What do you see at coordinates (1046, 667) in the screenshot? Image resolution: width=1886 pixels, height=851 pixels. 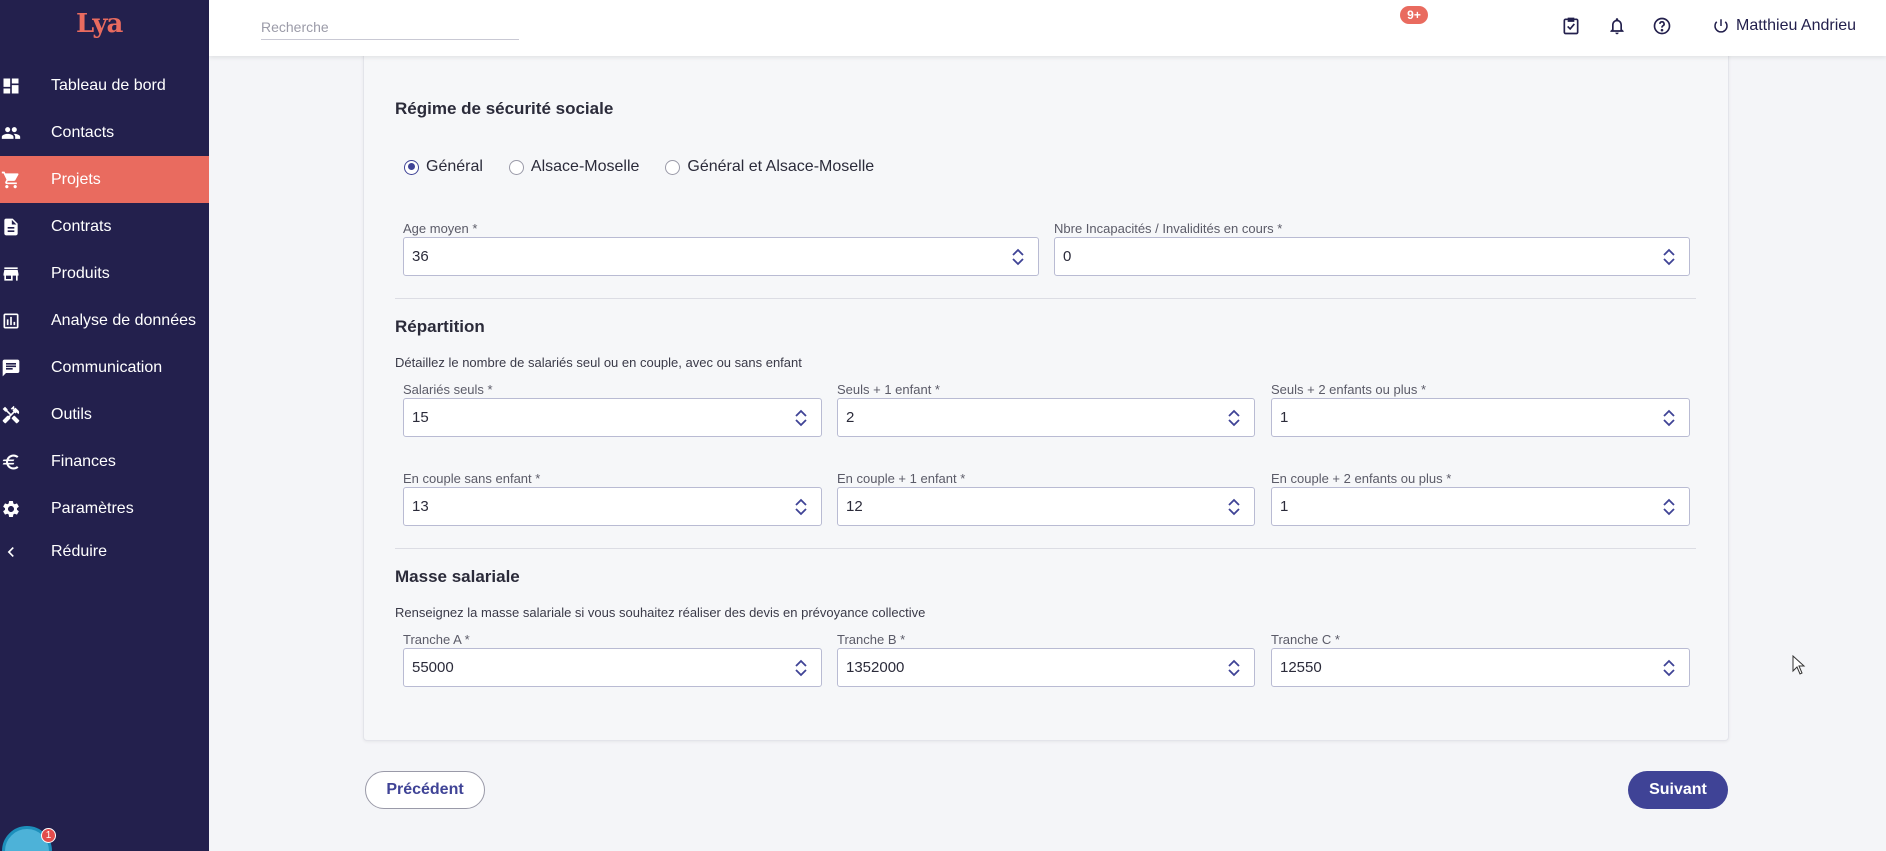 I see `tranche-b-input: 1352000` at bounding box center [1046, 667].